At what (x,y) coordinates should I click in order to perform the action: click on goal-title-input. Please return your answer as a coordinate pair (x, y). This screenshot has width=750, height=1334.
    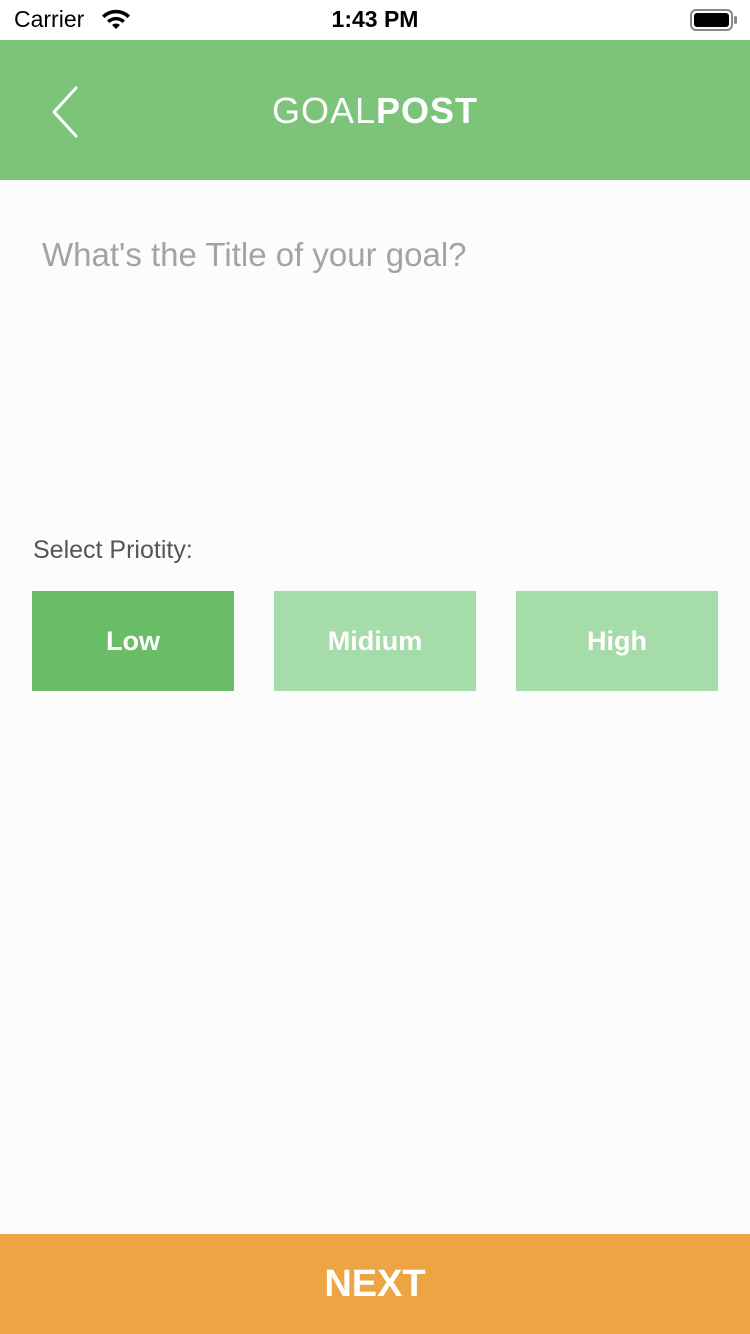
    Looking at the image, I should click on (377, 255).